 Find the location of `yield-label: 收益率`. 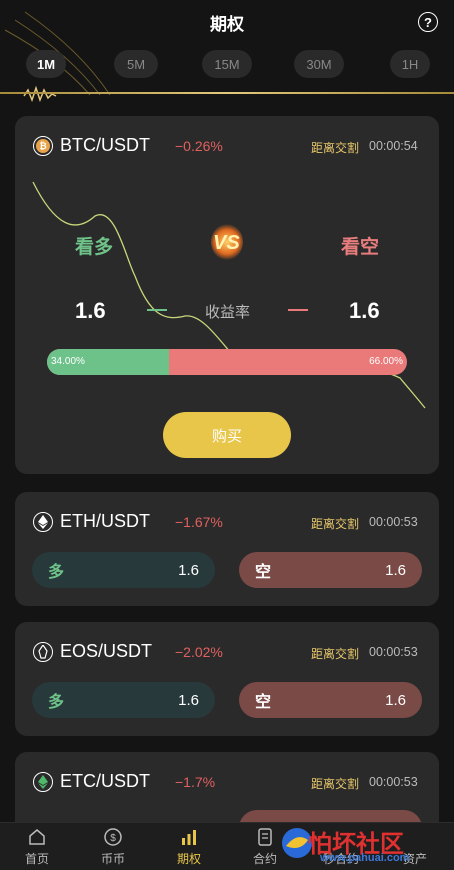

yield-label: 收益率 is located at coordinates (228, 312).